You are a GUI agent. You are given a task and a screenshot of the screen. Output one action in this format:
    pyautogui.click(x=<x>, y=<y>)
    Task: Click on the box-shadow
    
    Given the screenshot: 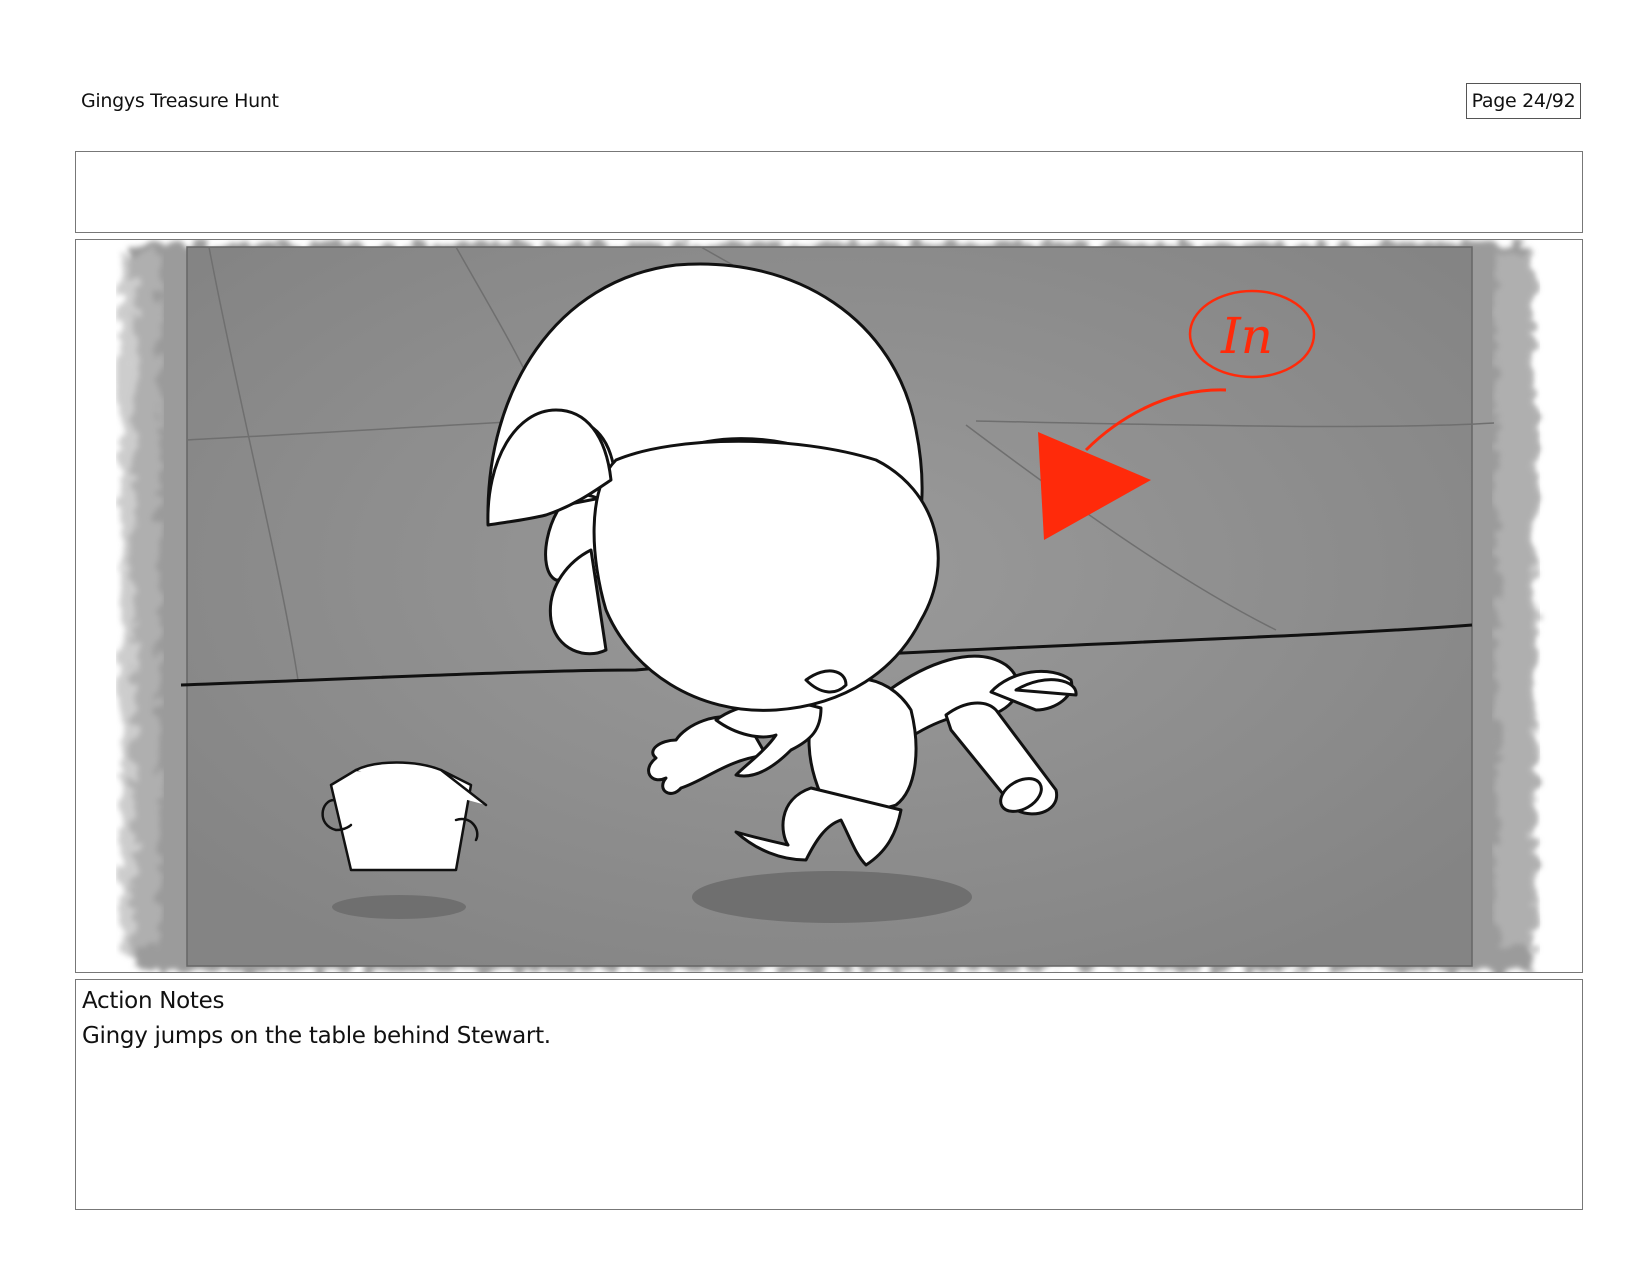 What is the action you would take?
    pyautogui.click(x=399, y=907)
    